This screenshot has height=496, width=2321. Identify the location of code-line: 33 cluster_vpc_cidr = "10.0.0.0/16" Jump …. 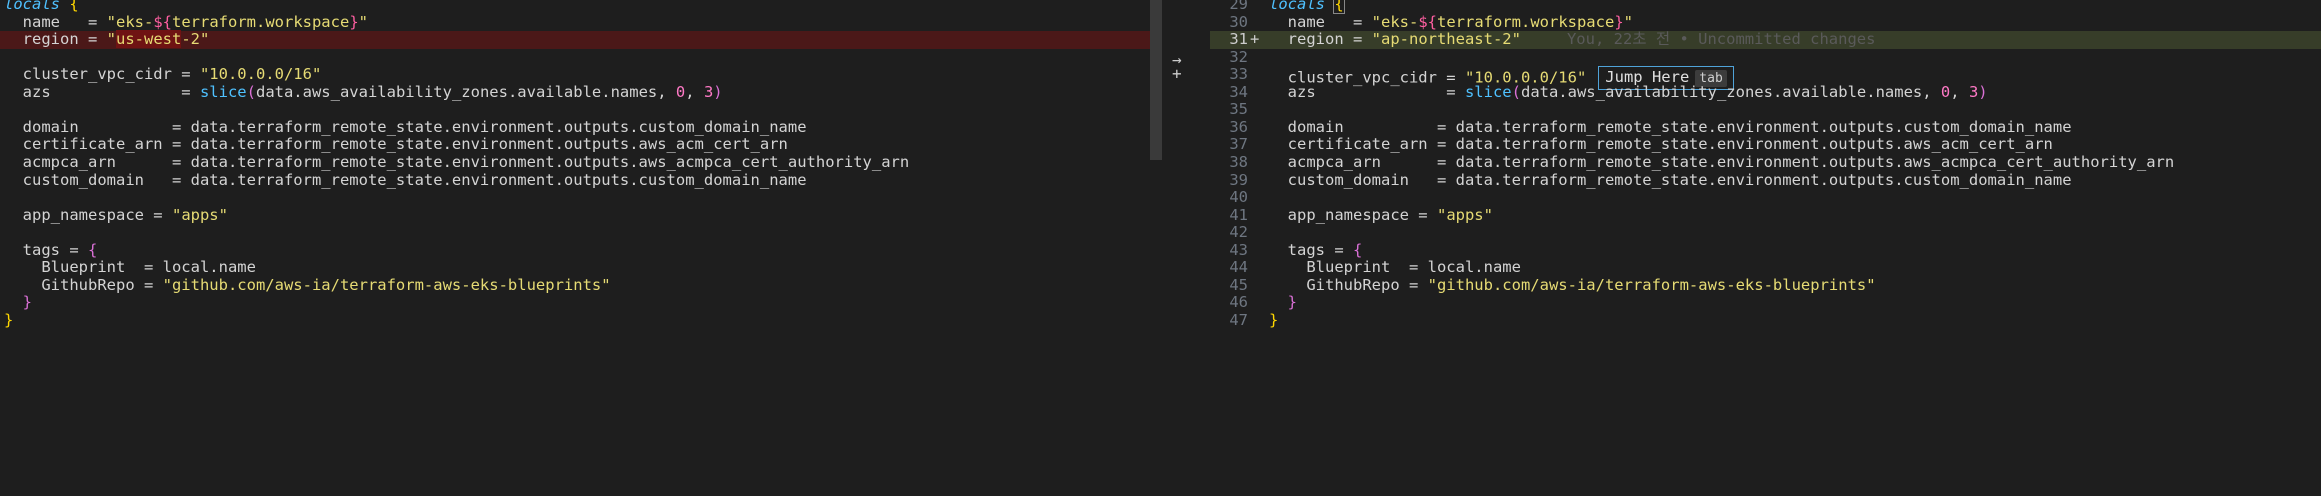
(1765, 78).